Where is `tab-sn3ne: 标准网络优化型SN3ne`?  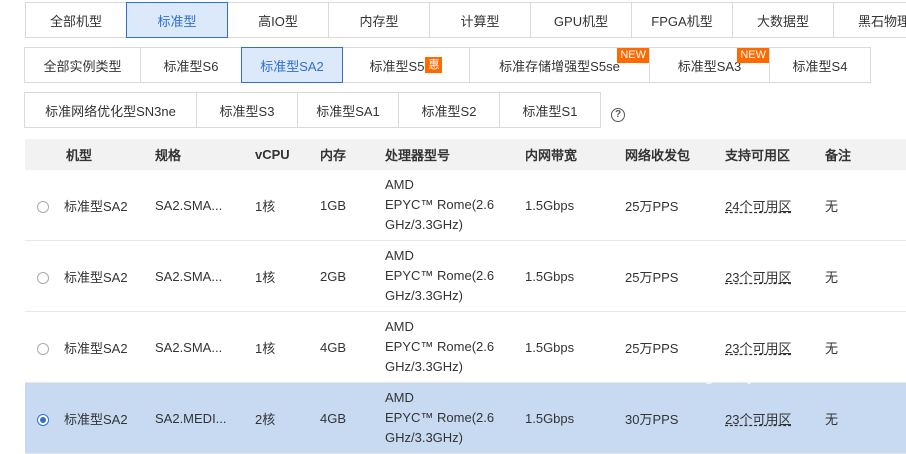 tab-sn3ne: 标准网络优化型SN3ne is located at coordinates (110, 110).